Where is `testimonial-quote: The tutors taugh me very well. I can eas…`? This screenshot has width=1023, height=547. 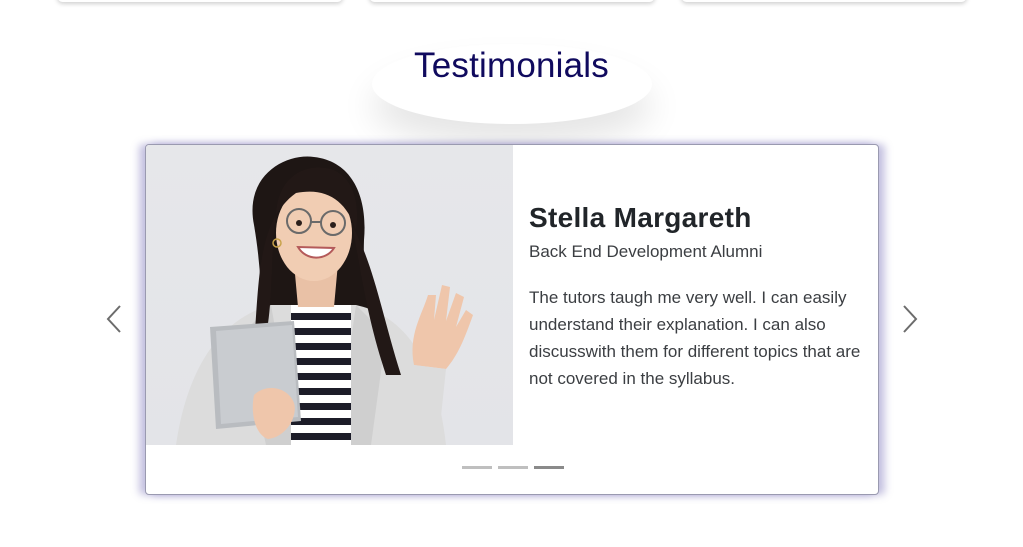
testimonial-quote: The tutors taugh me very well. I can eas… is located at coordinates (695, 337).